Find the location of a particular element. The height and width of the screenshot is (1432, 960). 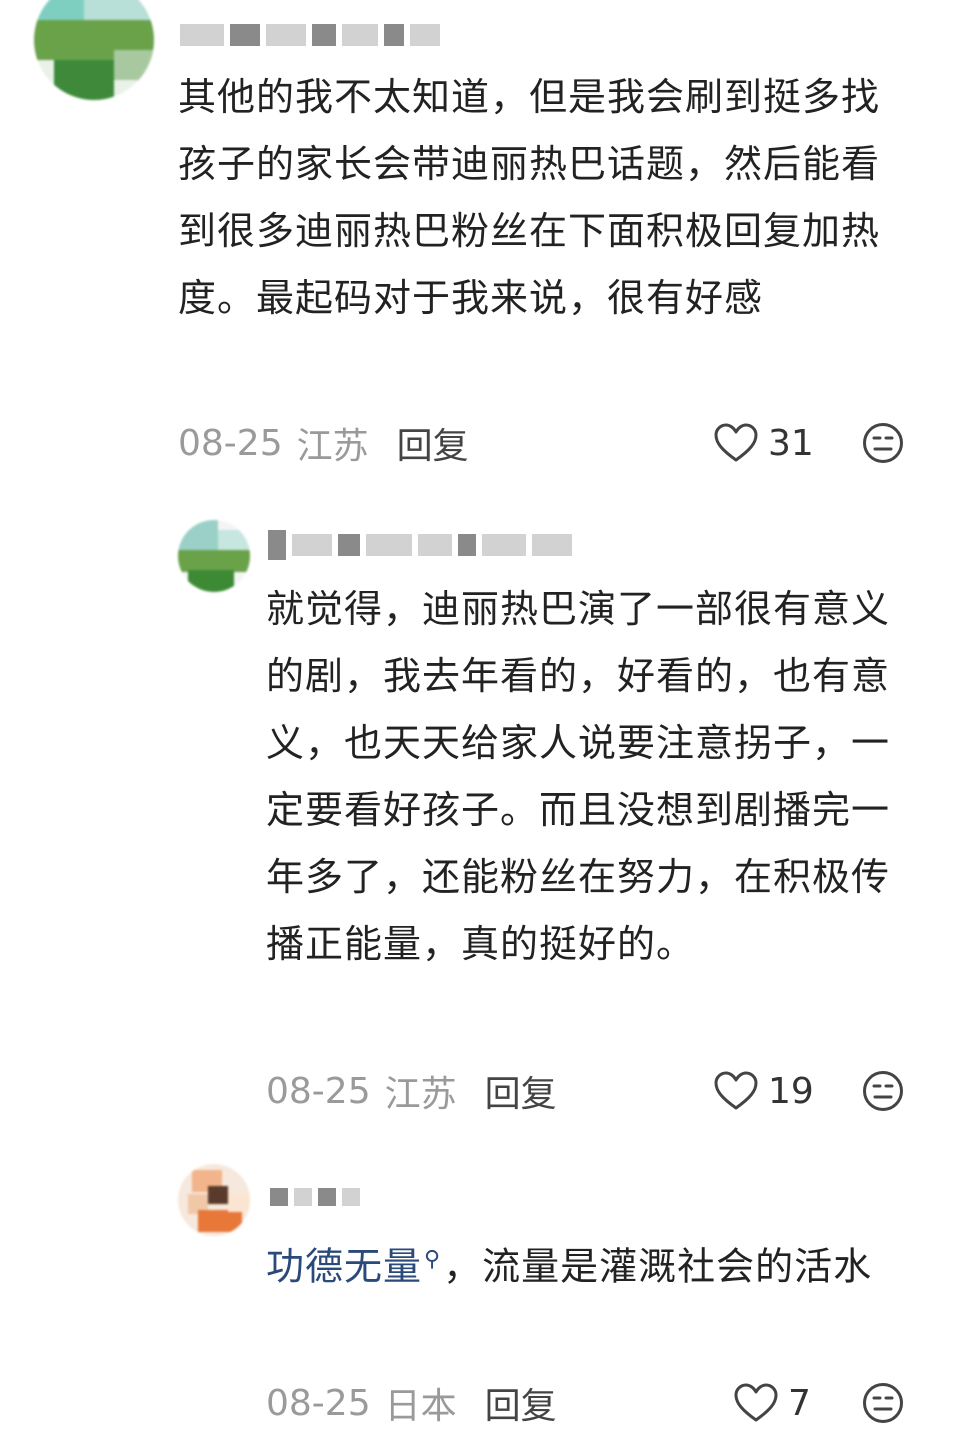

like-count: 19 is located at coordinates (791, 1091).